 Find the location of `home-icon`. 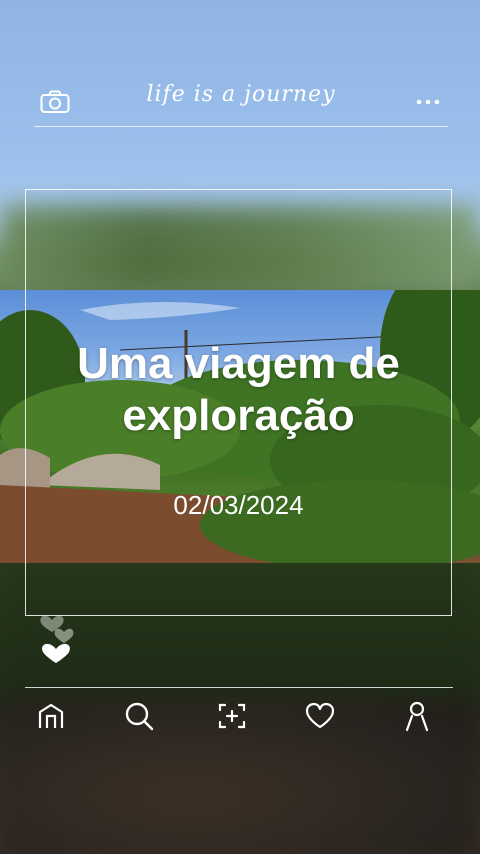

home-icon is located at coordinates (51, 715).